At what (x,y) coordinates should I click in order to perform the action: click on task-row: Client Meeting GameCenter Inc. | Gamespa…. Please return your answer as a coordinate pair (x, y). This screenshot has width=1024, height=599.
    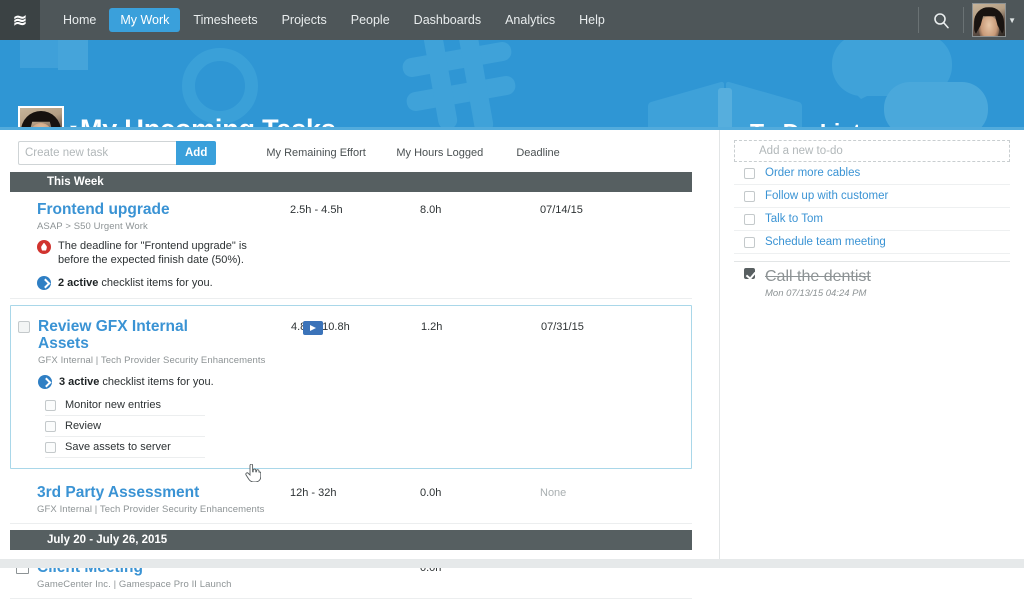
    Looking at the image, I should click on (351, 574).